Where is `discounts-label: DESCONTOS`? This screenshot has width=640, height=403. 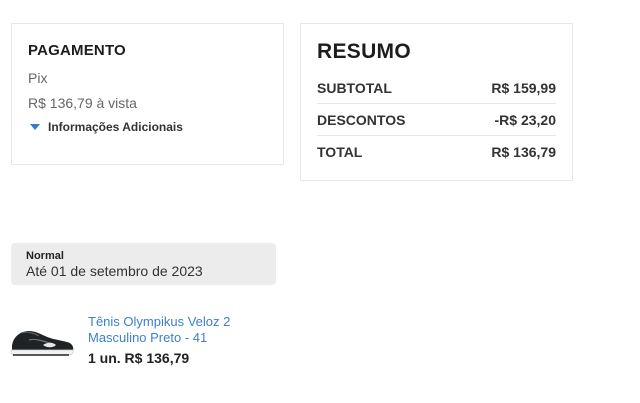 discounts-label: DESCONTOS is located at coordinates (361, 119).